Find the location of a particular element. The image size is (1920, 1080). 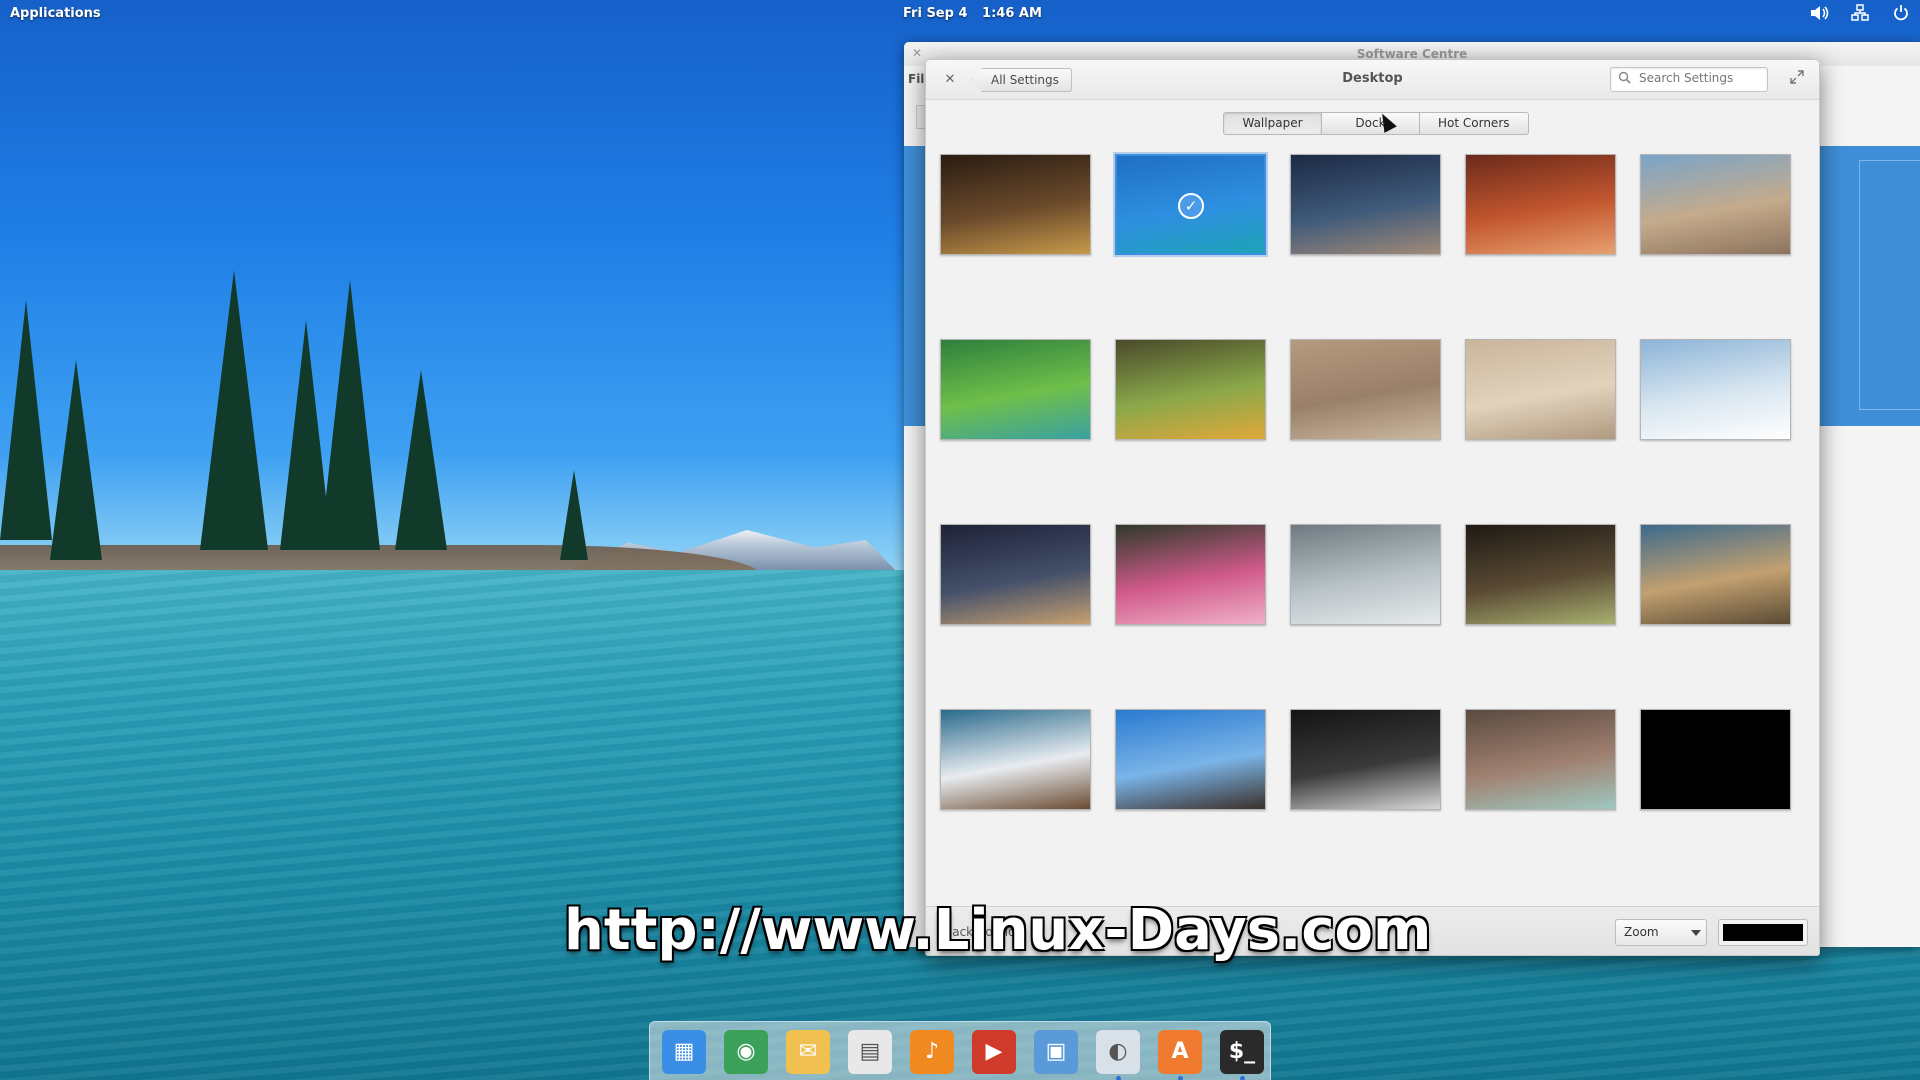

maximize-icon is located at coordinates (1797, 79).